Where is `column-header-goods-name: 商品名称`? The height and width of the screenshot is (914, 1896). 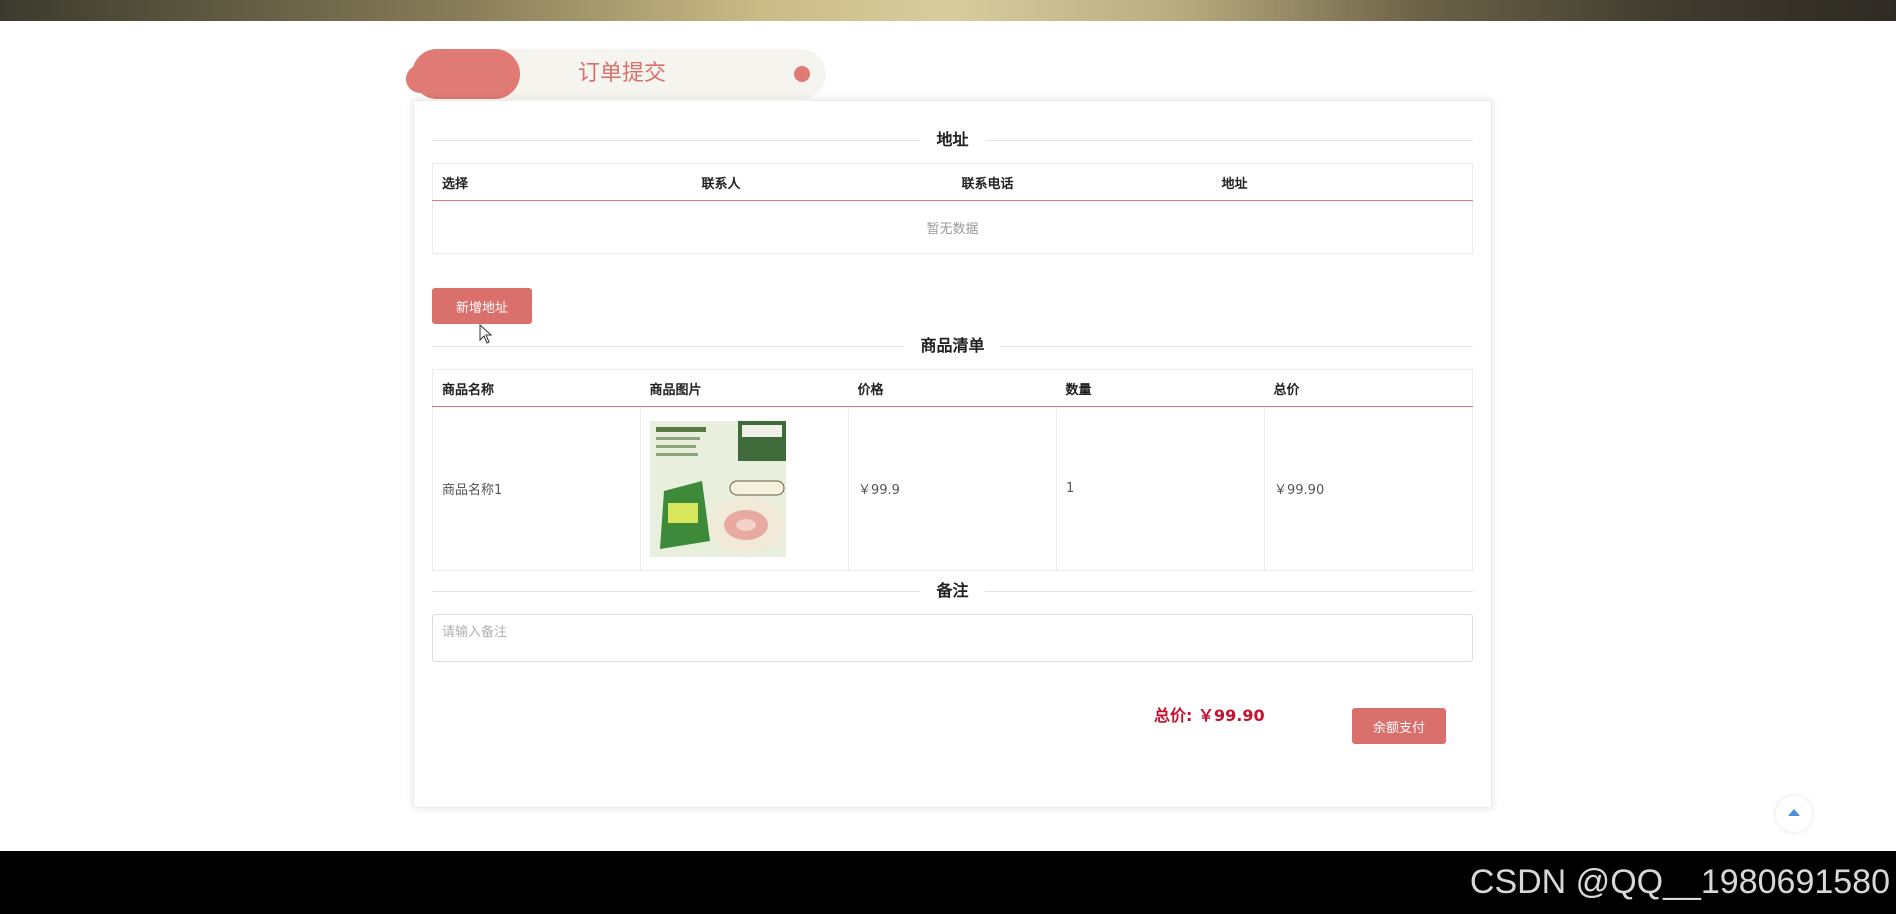 column-header-goods-name: 商品名称 is located at coordinates (536, 388).